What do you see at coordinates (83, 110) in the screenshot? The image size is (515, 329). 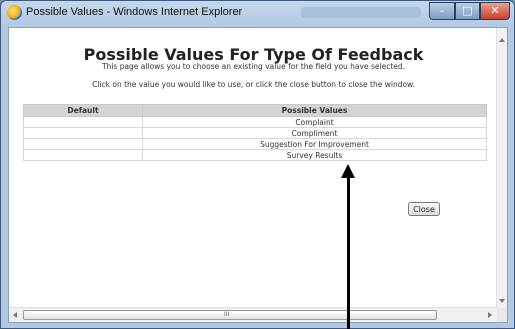 I see `column-header-default: Default` at bounding box center [83, 110].